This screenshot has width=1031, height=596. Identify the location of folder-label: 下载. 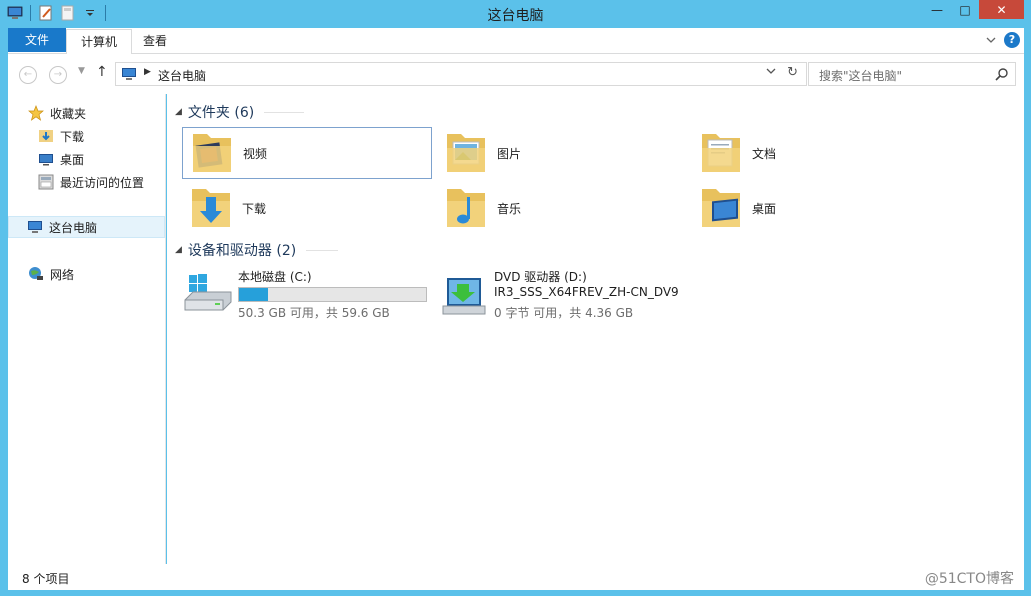
(254, 208).